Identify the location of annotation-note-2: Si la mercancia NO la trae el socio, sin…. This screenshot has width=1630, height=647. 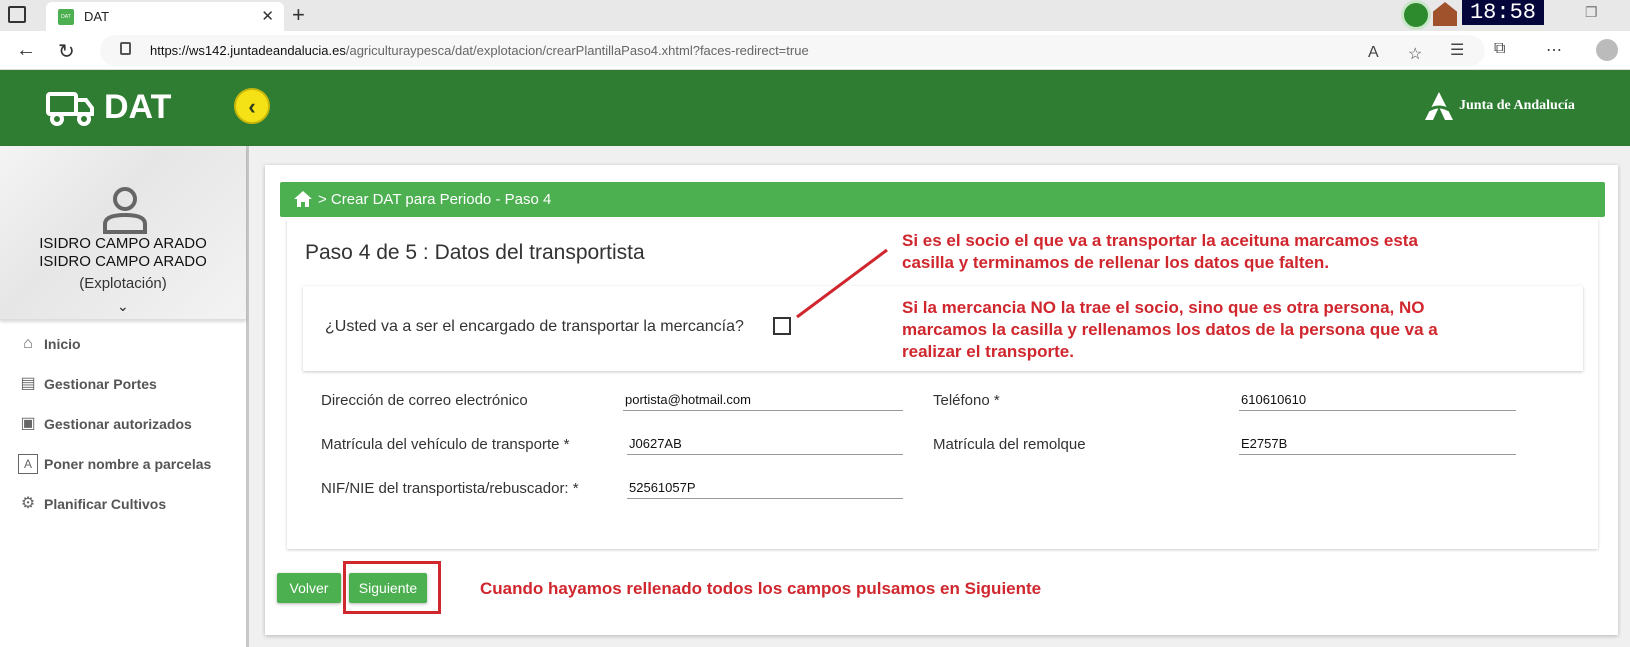
(1170, 329).